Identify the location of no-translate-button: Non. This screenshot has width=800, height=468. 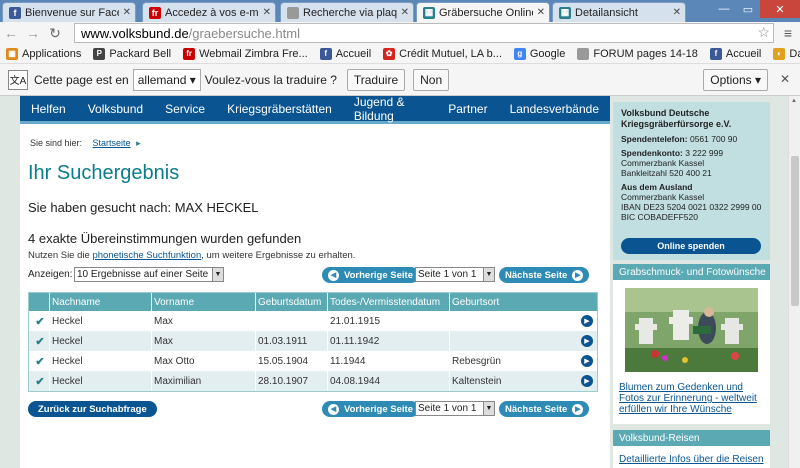
(431, 79).